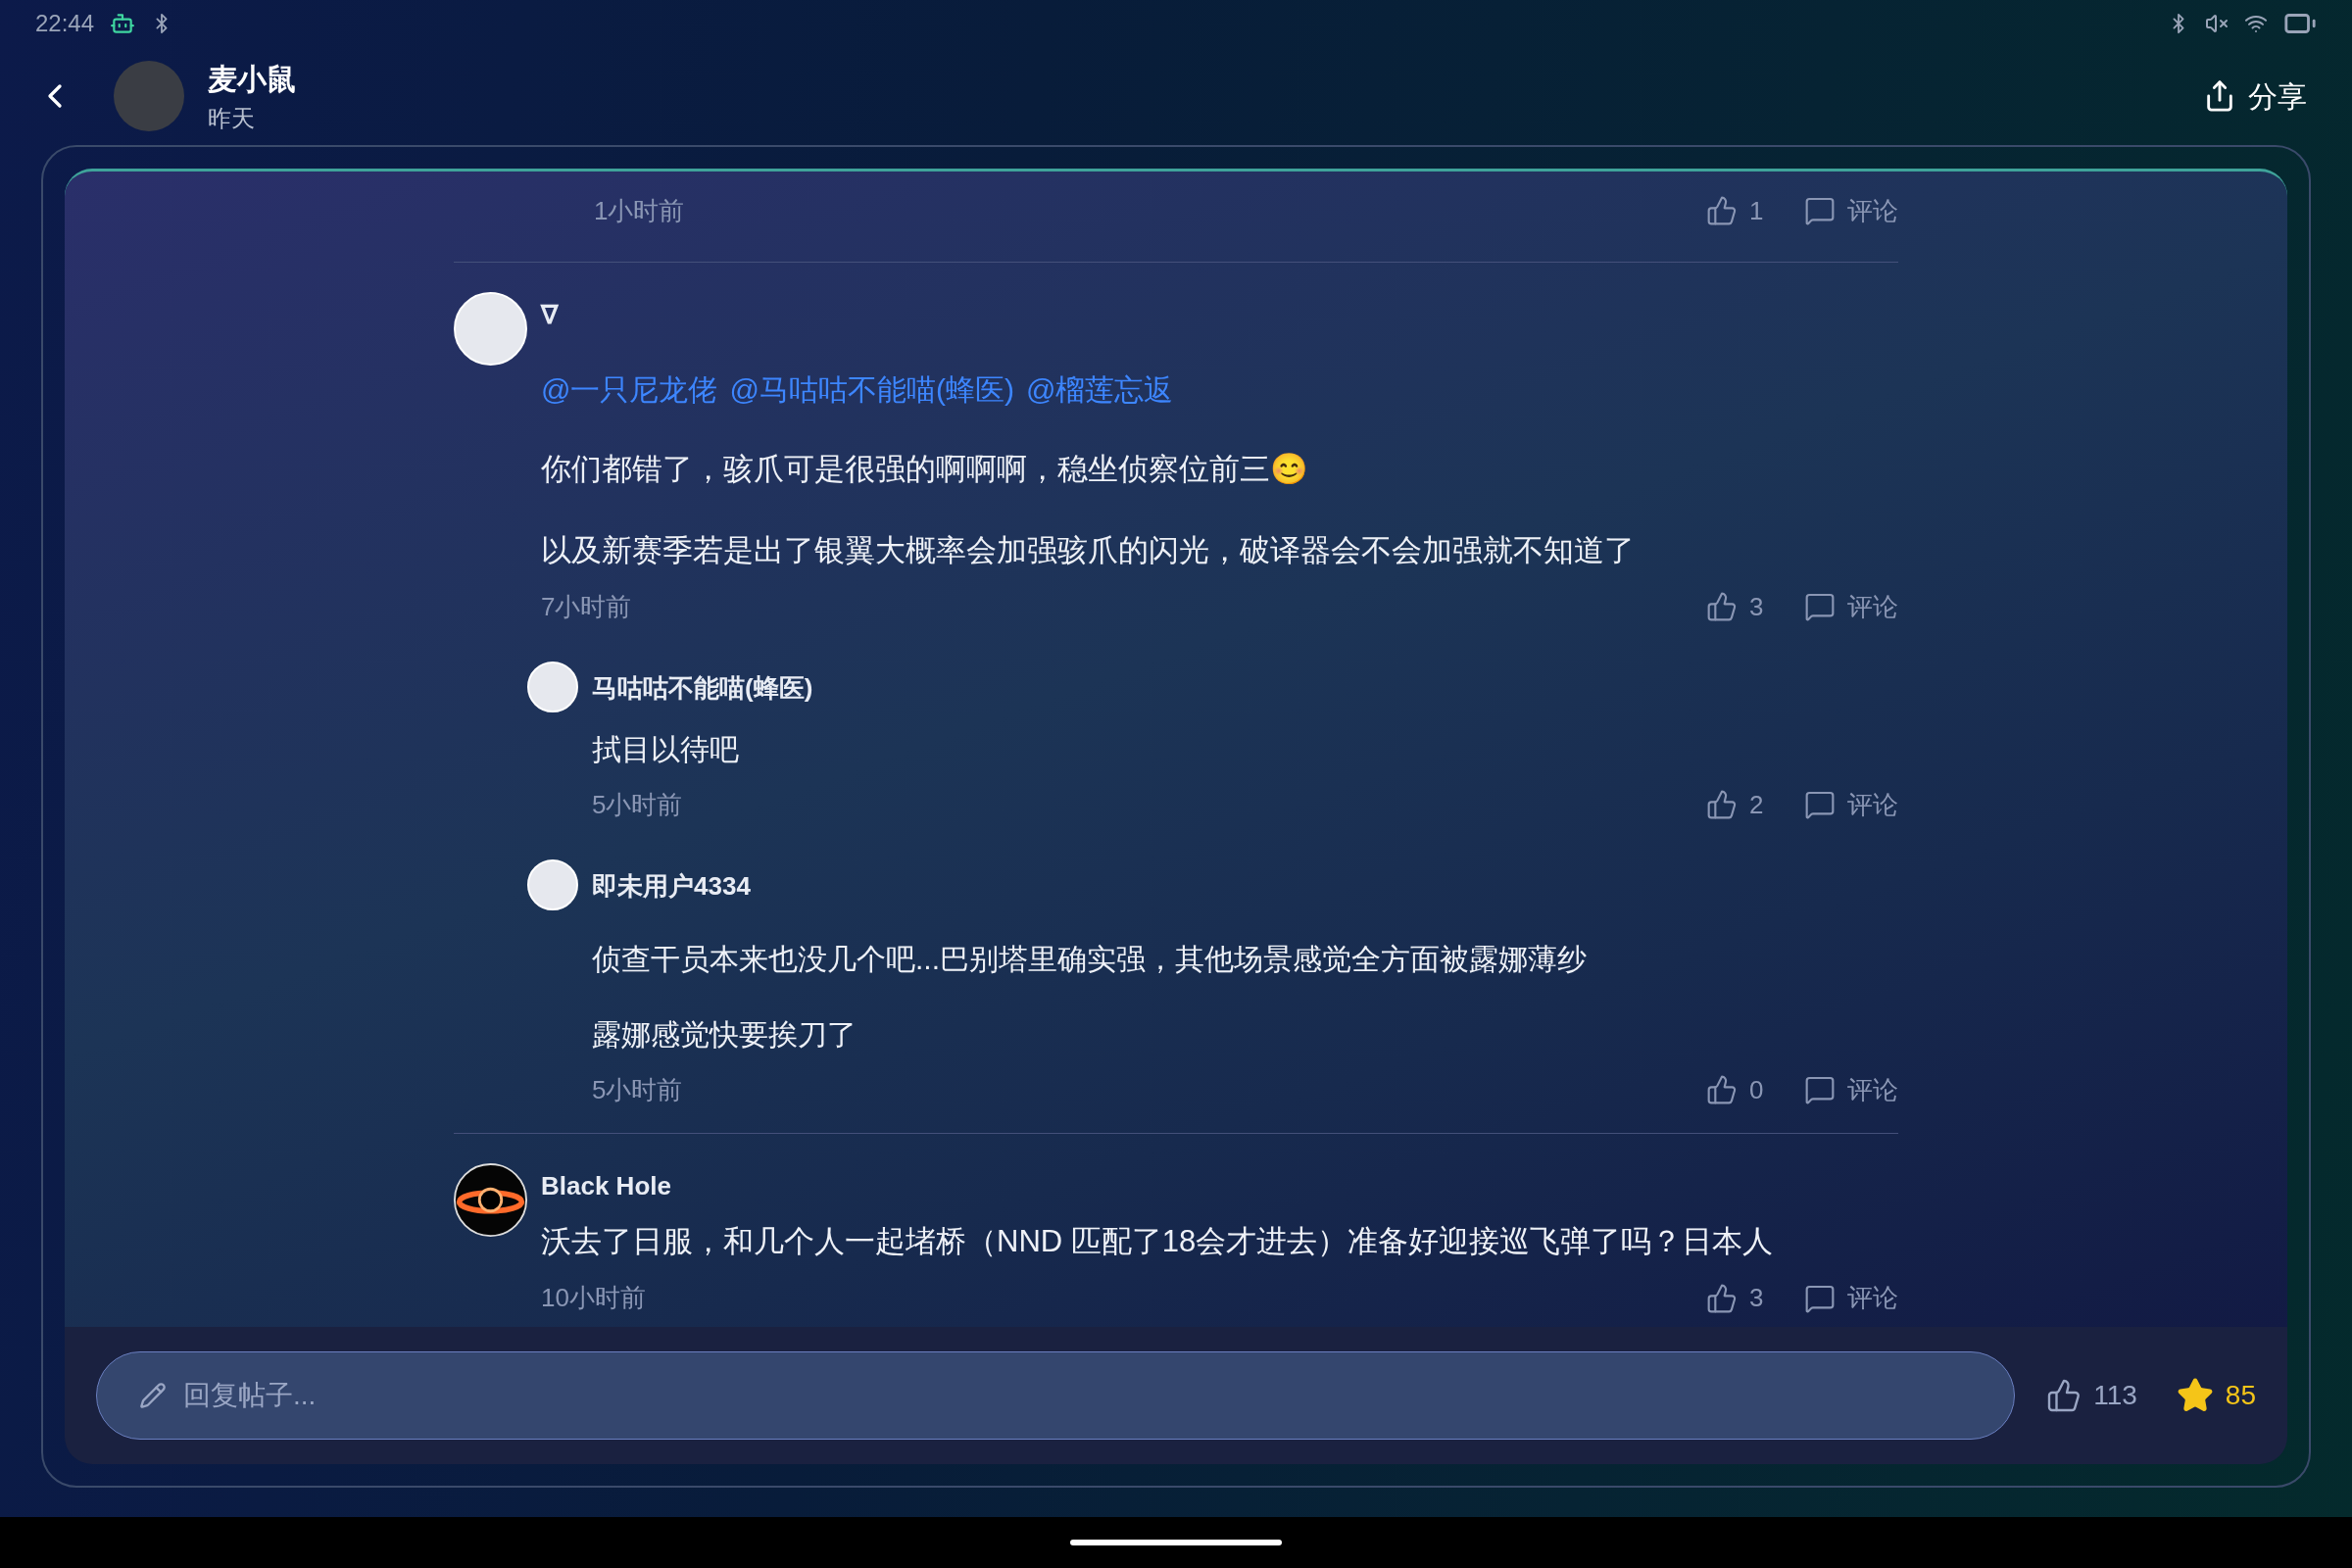  Describe the element at coordinates (2255, 96) in the screenshot. I see `share-button: 分享` at that location.